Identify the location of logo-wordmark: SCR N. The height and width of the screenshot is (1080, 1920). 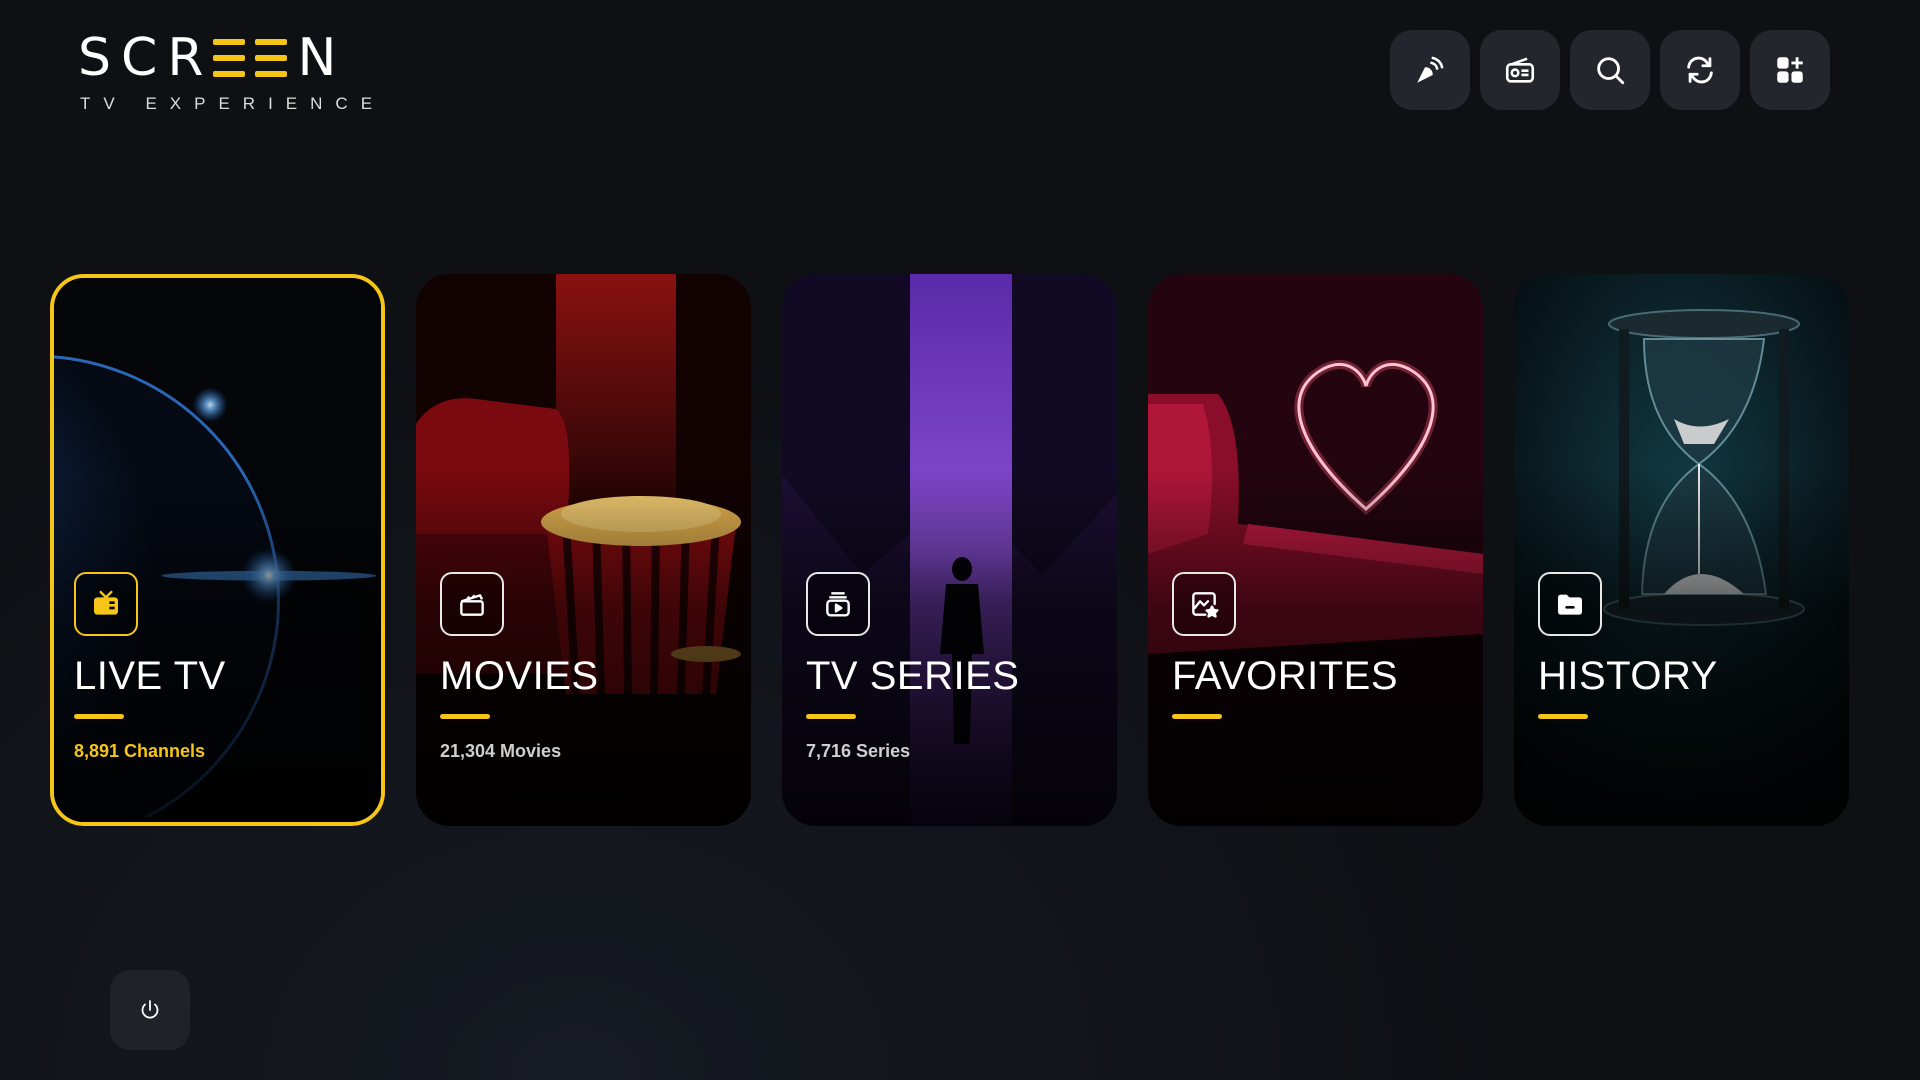
(231, 58).